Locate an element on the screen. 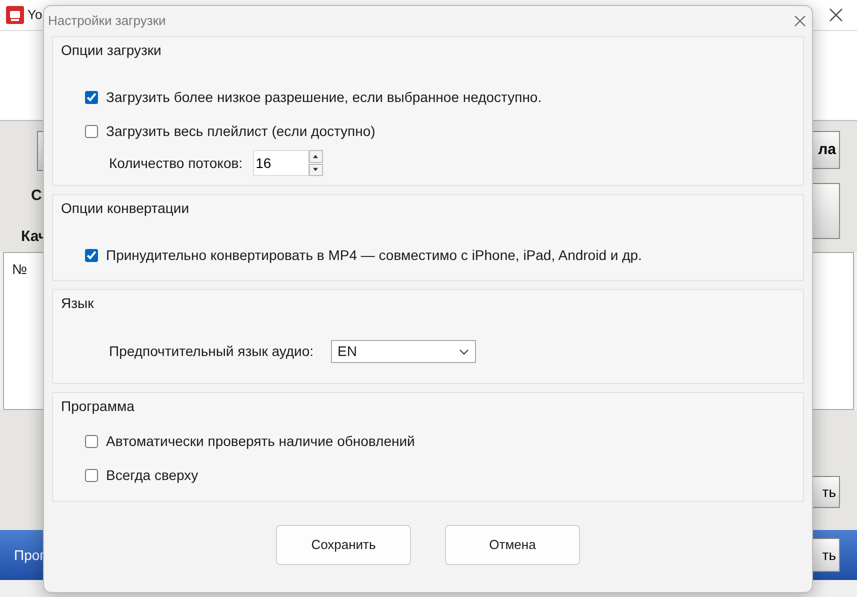 The height and width of the screenshot is (597, 857). group-title: Язык is located at coordinates (77, 303).